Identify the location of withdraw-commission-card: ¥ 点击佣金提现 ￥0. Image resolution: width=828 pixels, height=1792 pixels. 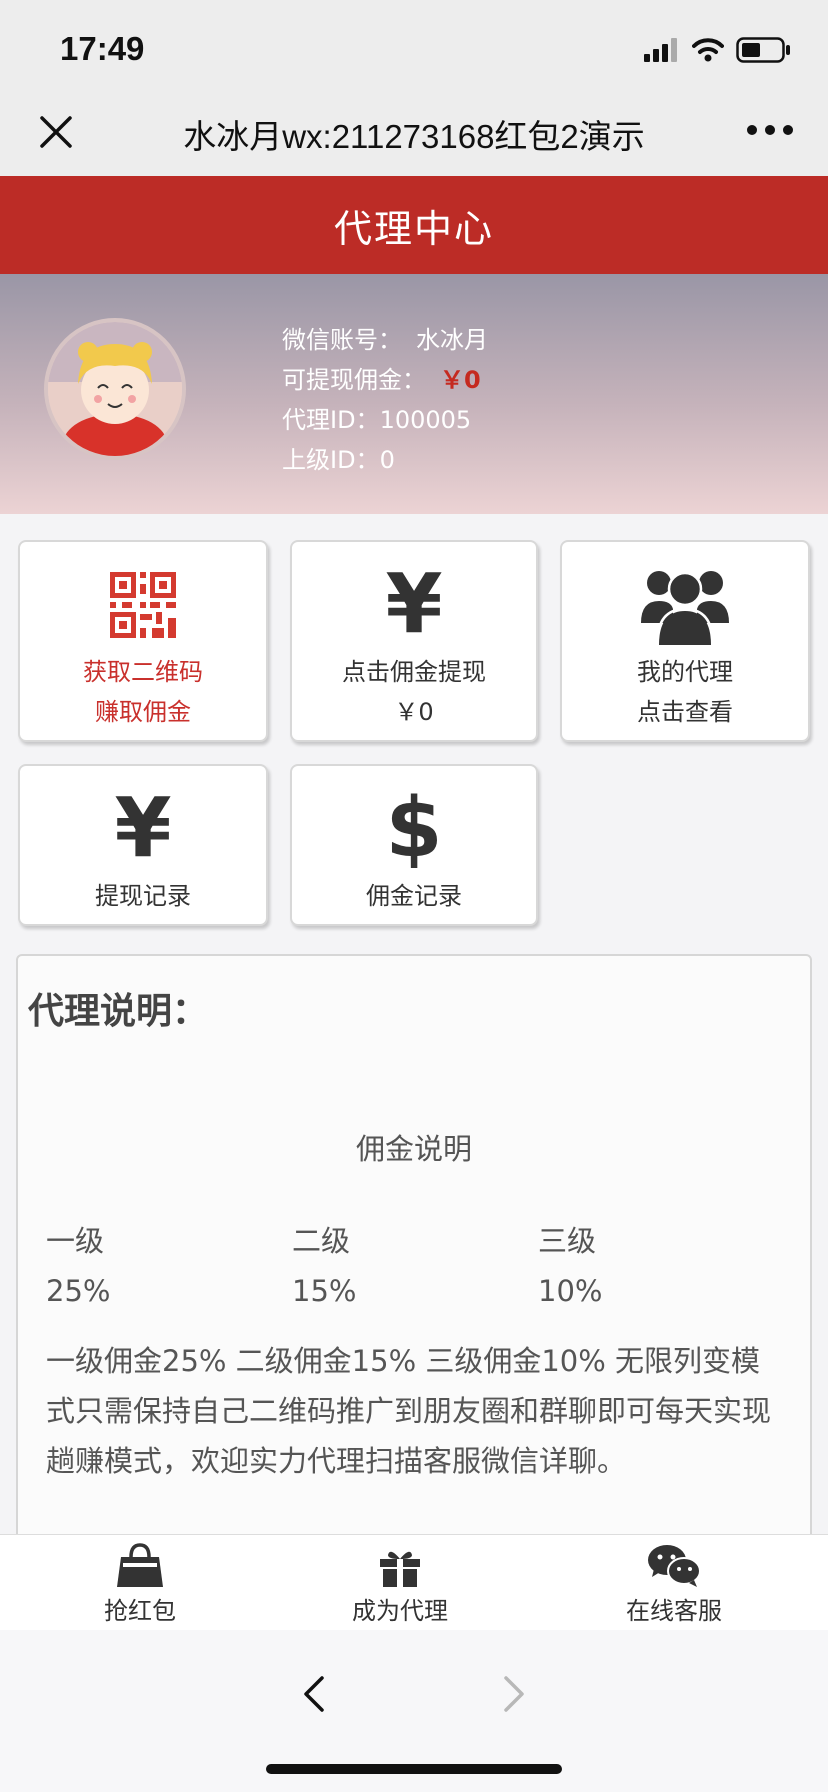
(414, 641).